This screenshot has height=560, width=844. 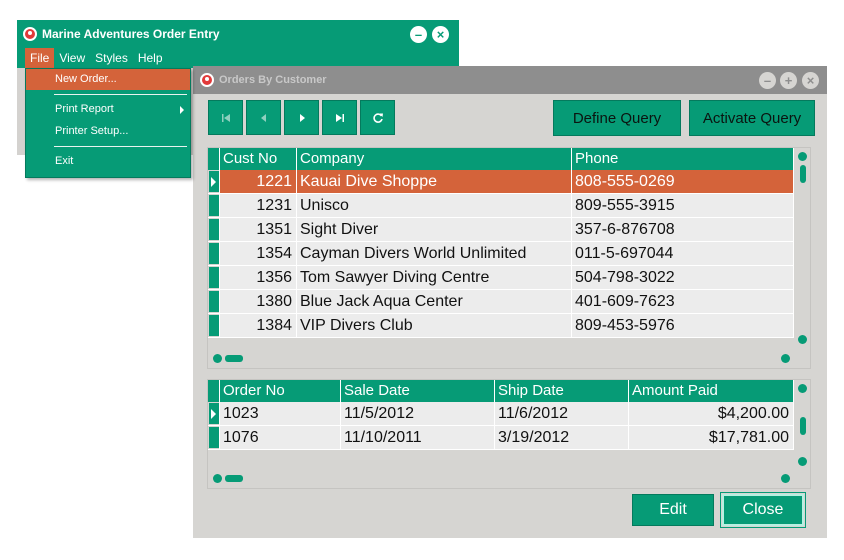 What do you see at coordinates (711, 391) in the screenshot?
I see `col-amount-paid: Amount Paid` at bounding box center [711, 391].